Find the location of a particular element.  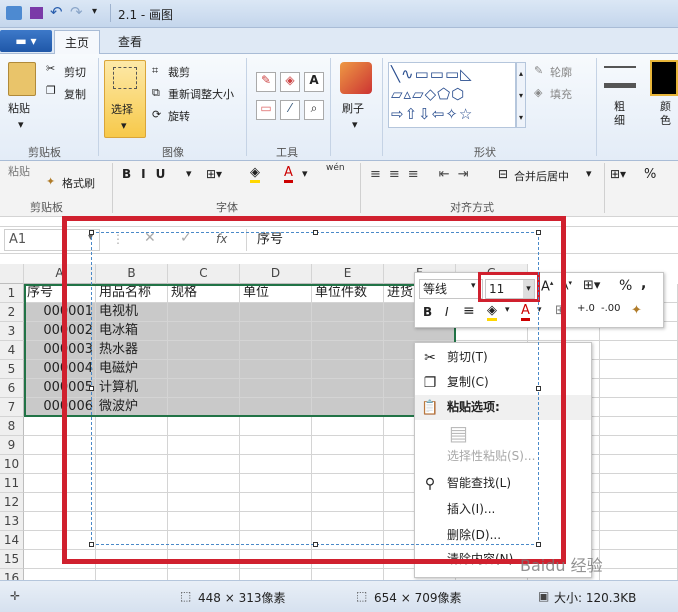

redo-icon: ↷ is located at coordinates (76, 12).